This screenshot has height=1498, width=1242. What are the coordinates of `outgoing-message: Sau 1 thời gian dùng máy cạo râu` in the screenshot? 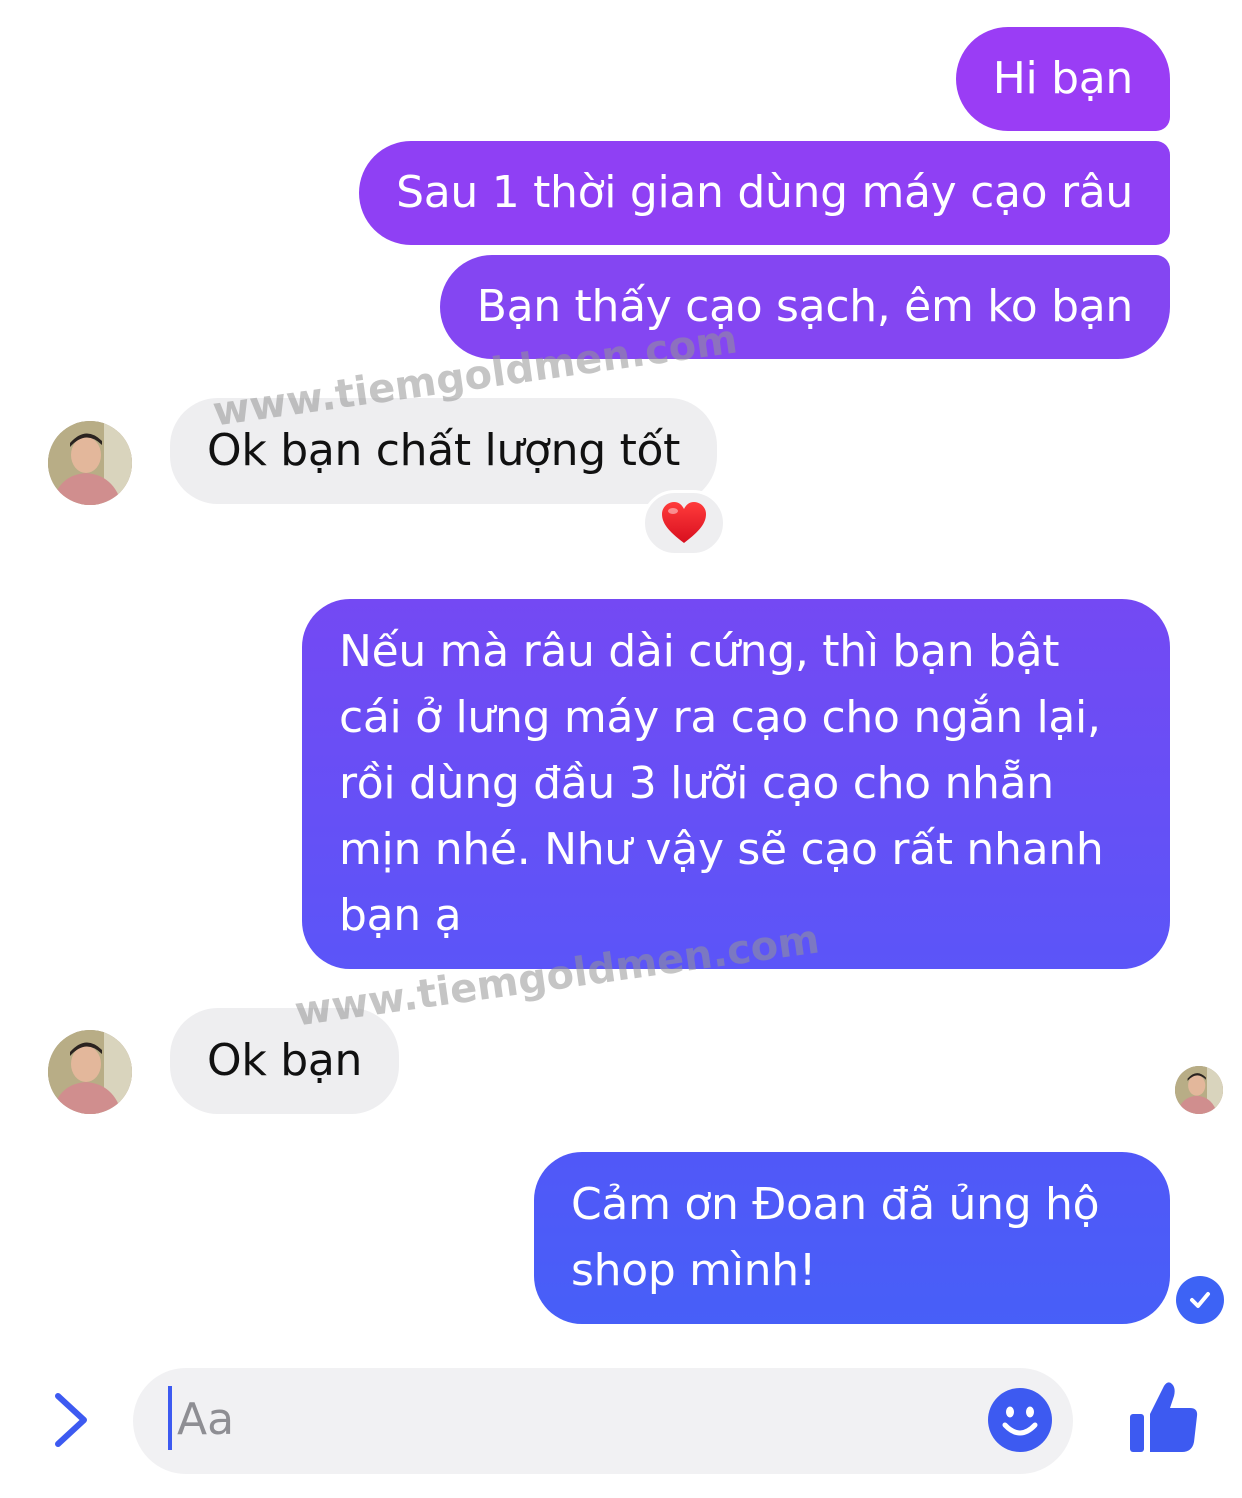 It's located at (764, 193).